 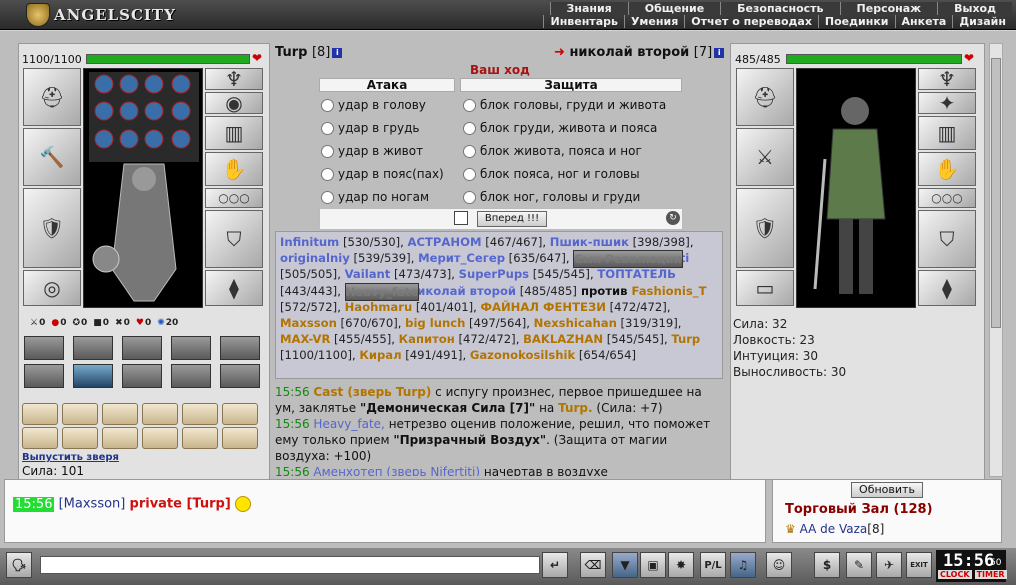 I want to click on participant-name: Vailant, so click(x=368, y=274).